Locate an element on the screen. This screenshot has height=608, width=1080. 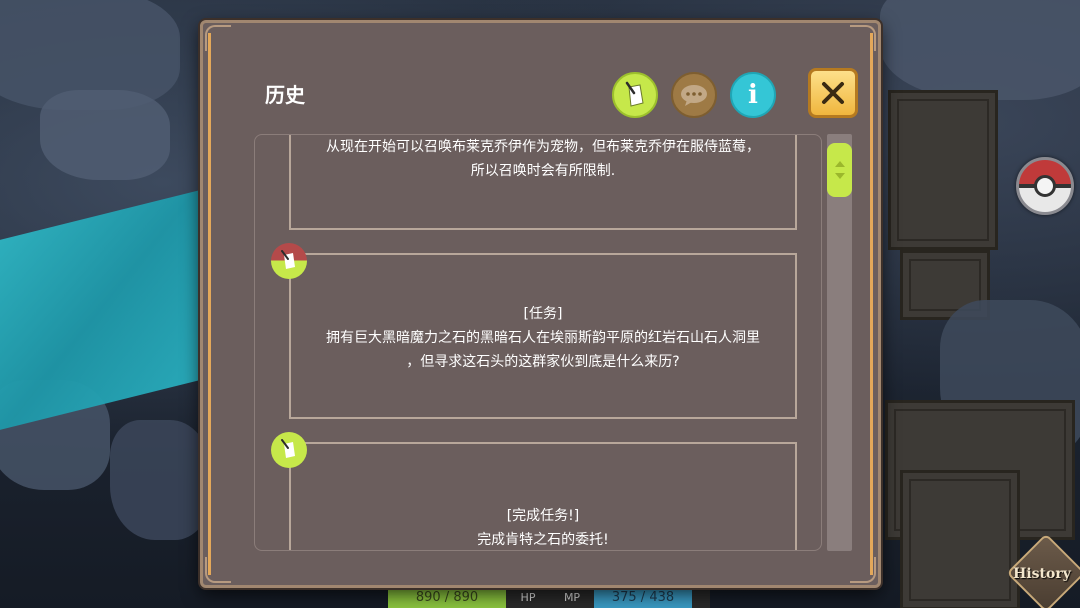
mp-bar: 375 / 438 is located at coordinates (643, 597).